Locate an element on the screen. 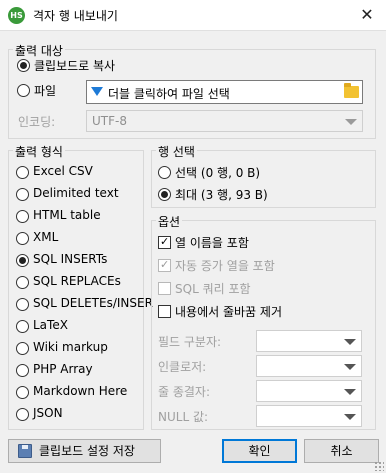 Image resolution: width=386 pixels, height=473 pixels. folder-icon is located at coordinates (351, 90).